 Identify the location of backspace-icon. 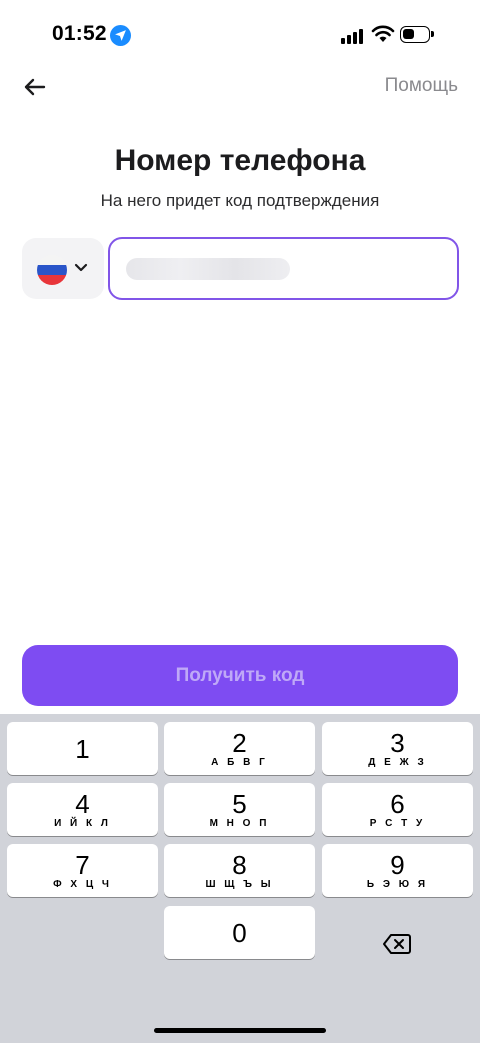
(397, 944).